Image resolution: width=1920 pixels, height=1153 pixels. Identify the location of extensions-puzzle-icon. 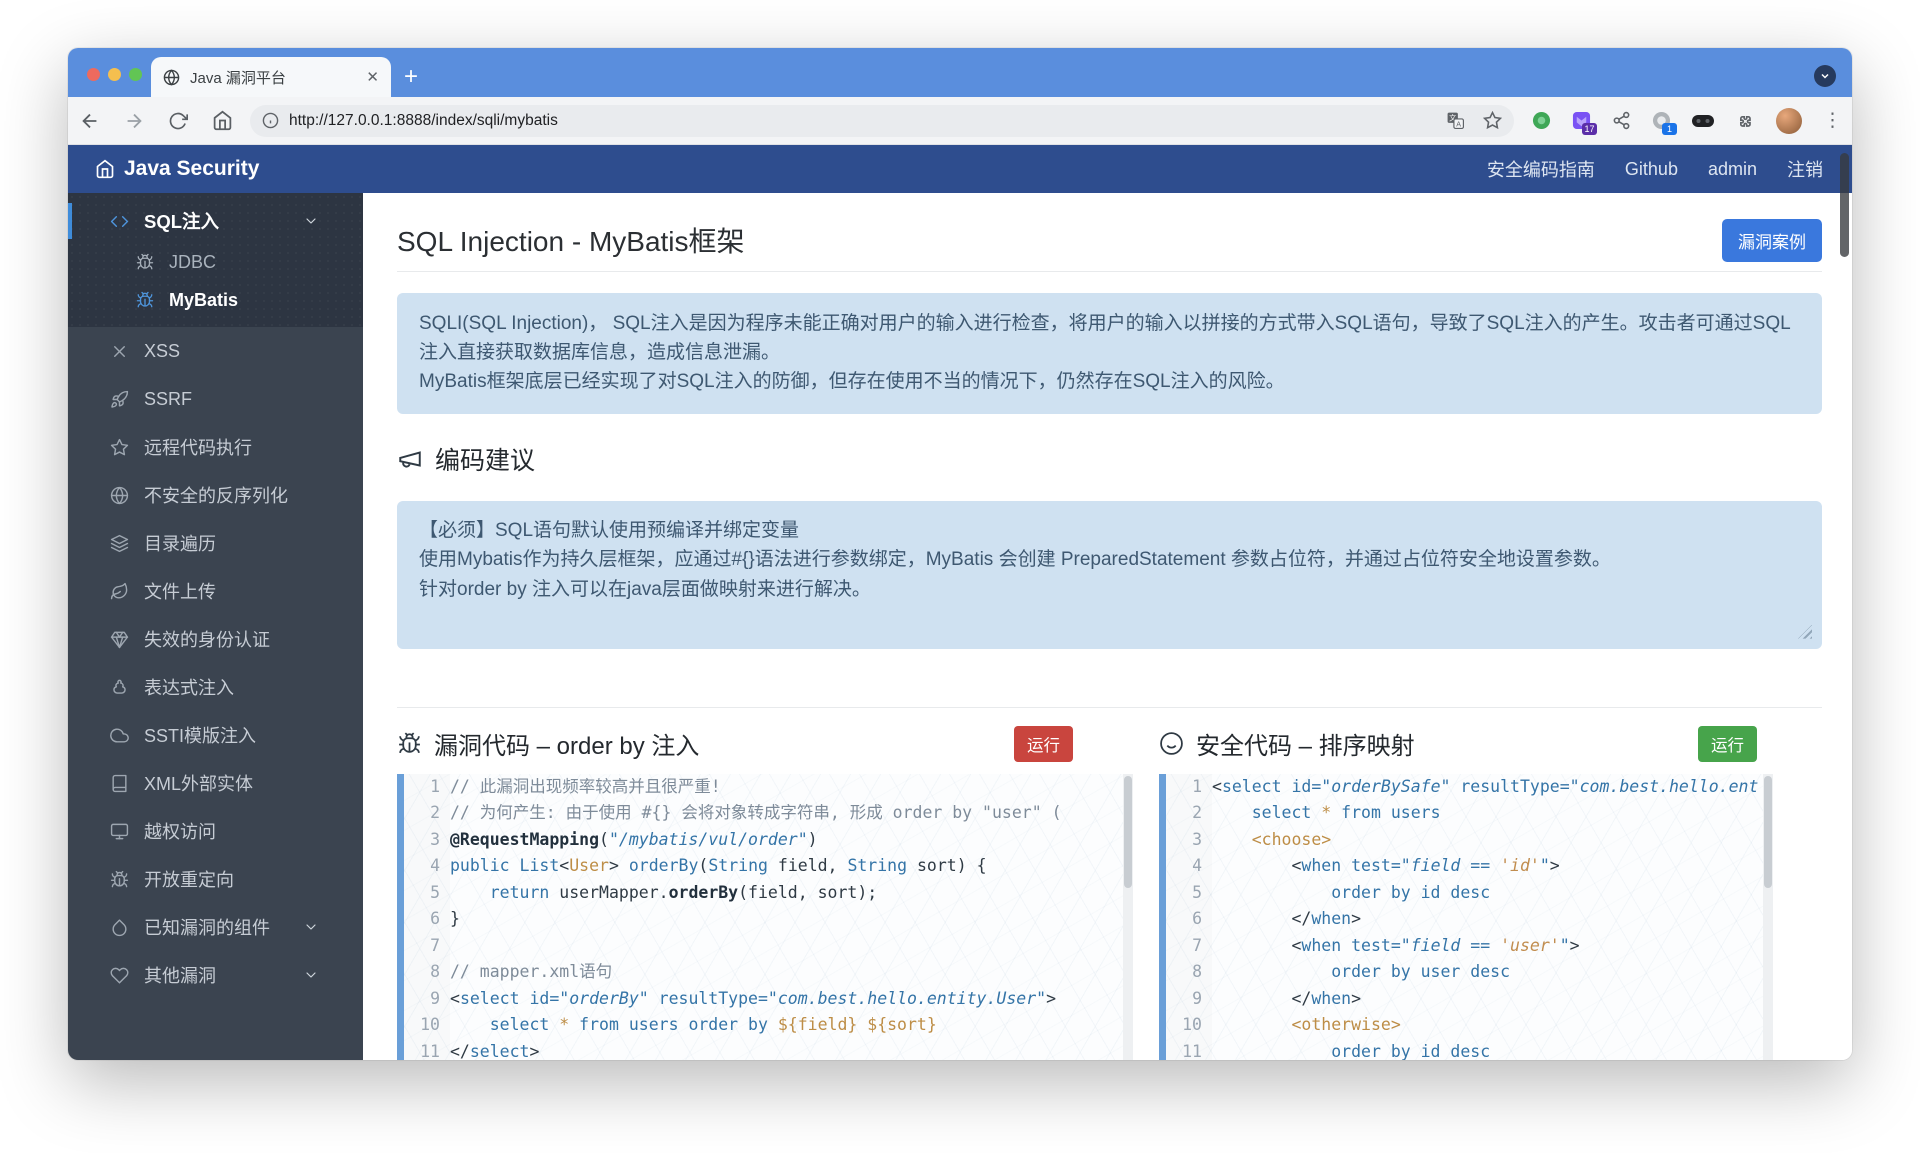
(1745, 121).